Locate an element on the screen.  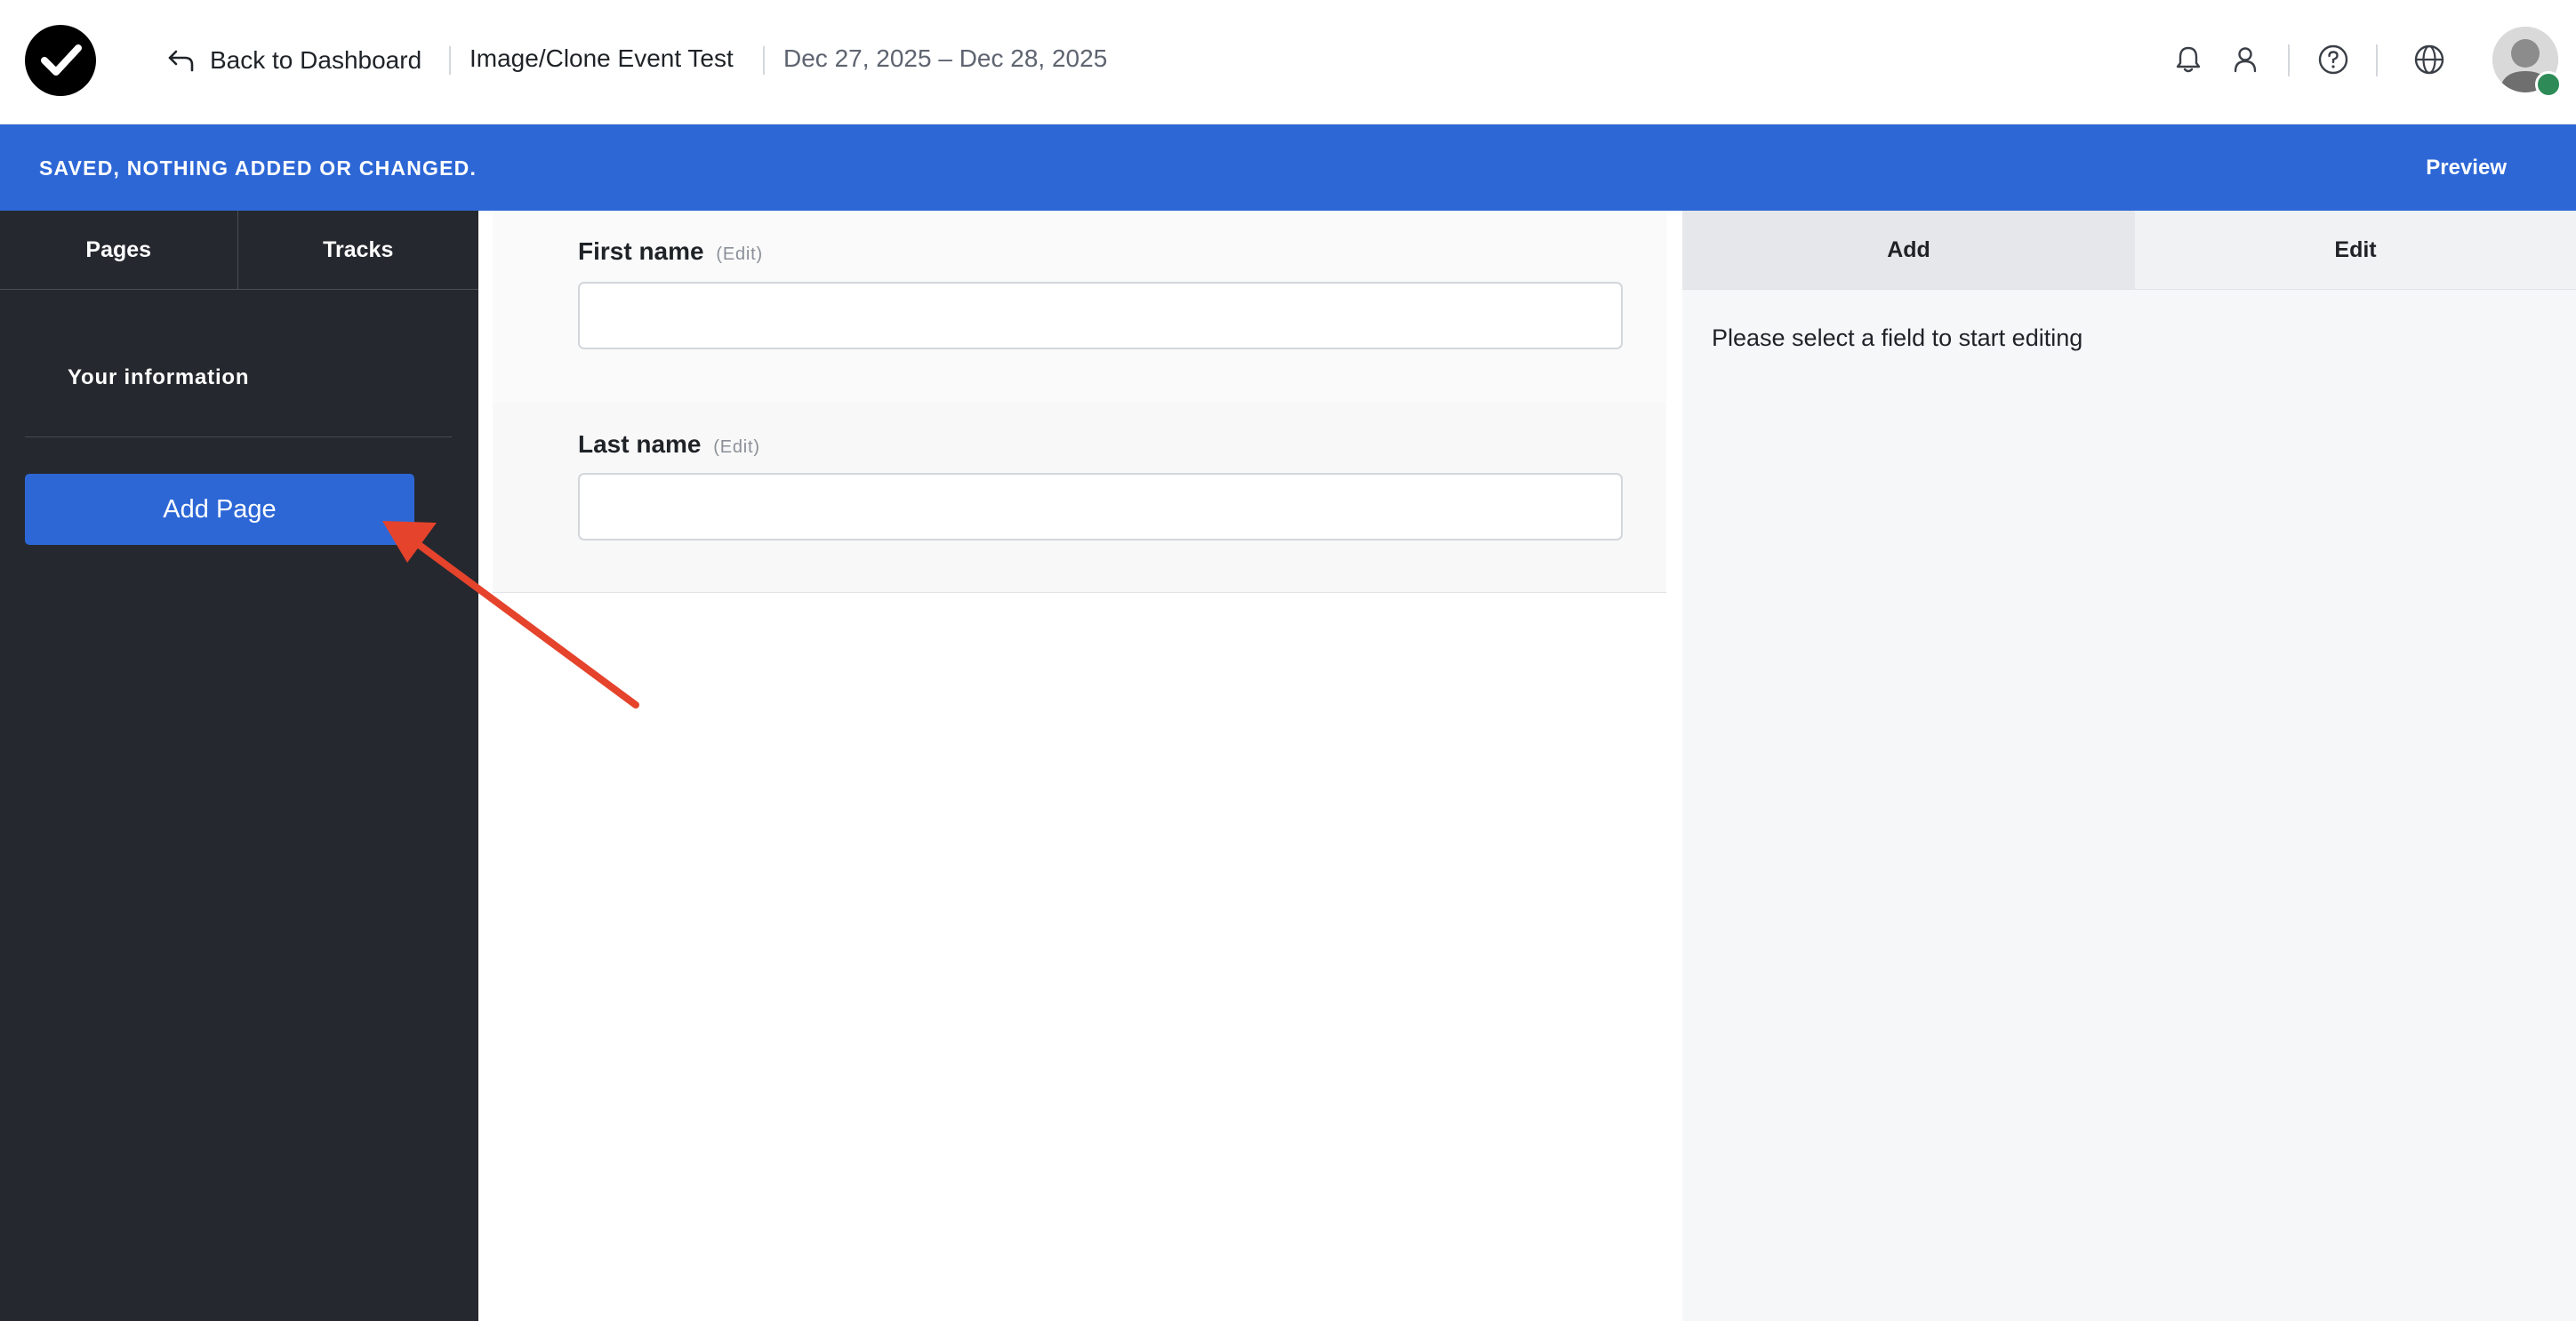
form-field-block: First name (Edit) is located at coordinates (1079, 307).